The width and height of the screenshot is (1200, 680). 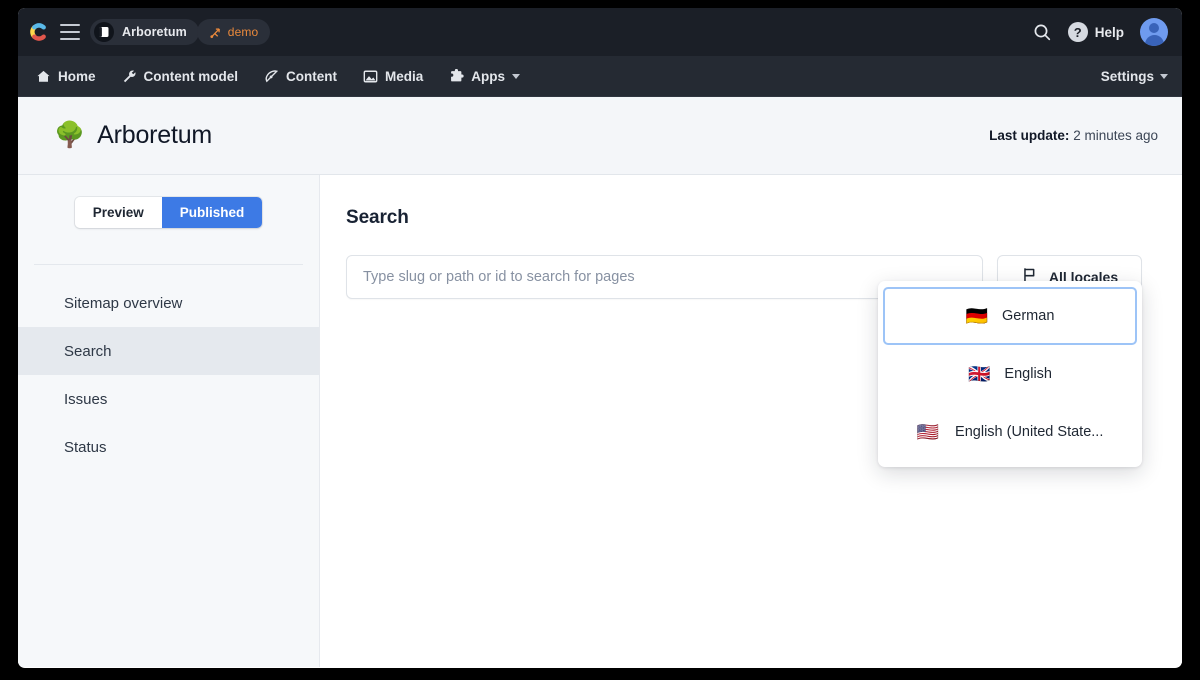 What do you see at coordinates (271, 76) in the screenshot?
I see `pen-nib-icon` at bounding box center [271, 76].